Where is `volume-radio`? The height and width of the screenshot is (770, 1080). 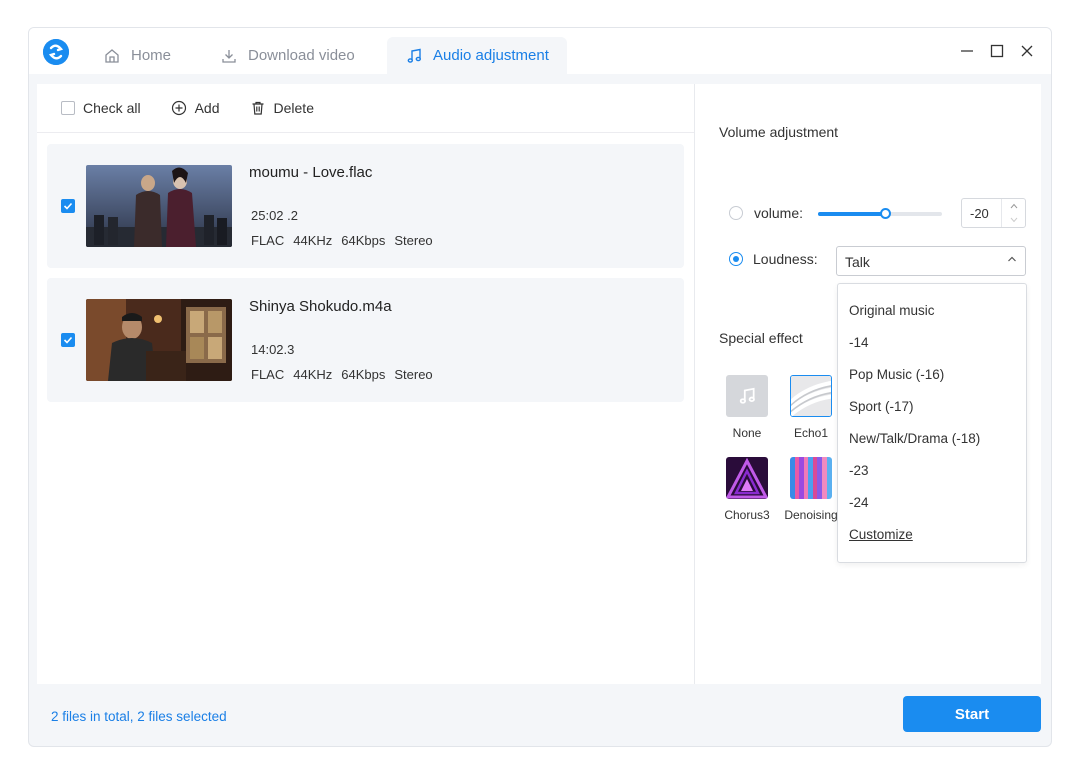
volume-radio is located at coordinates (736, 213).